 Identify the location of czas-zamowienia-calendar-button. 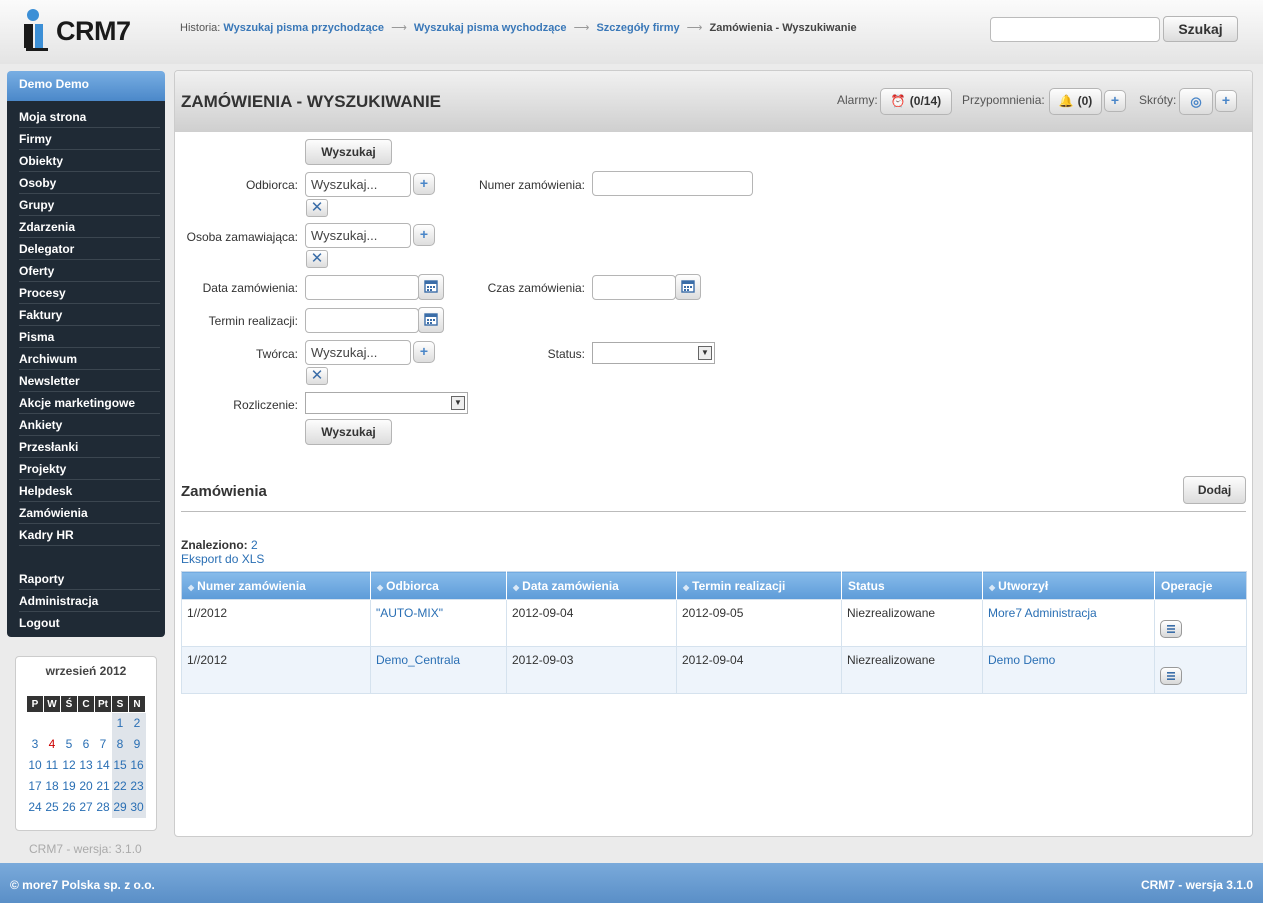
(688, 287).